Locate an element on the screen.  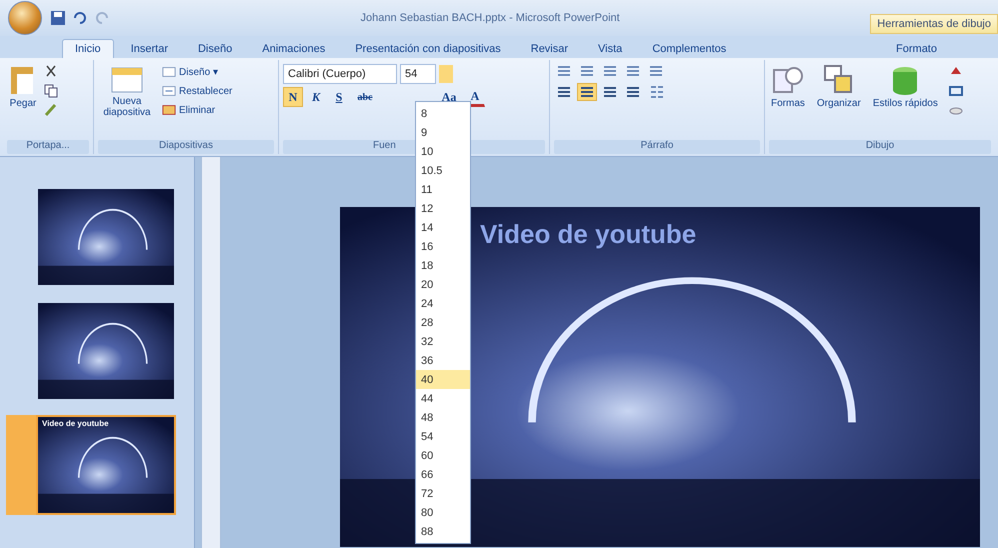
delete-button: Eliminar is located at coordinates (197, 110).